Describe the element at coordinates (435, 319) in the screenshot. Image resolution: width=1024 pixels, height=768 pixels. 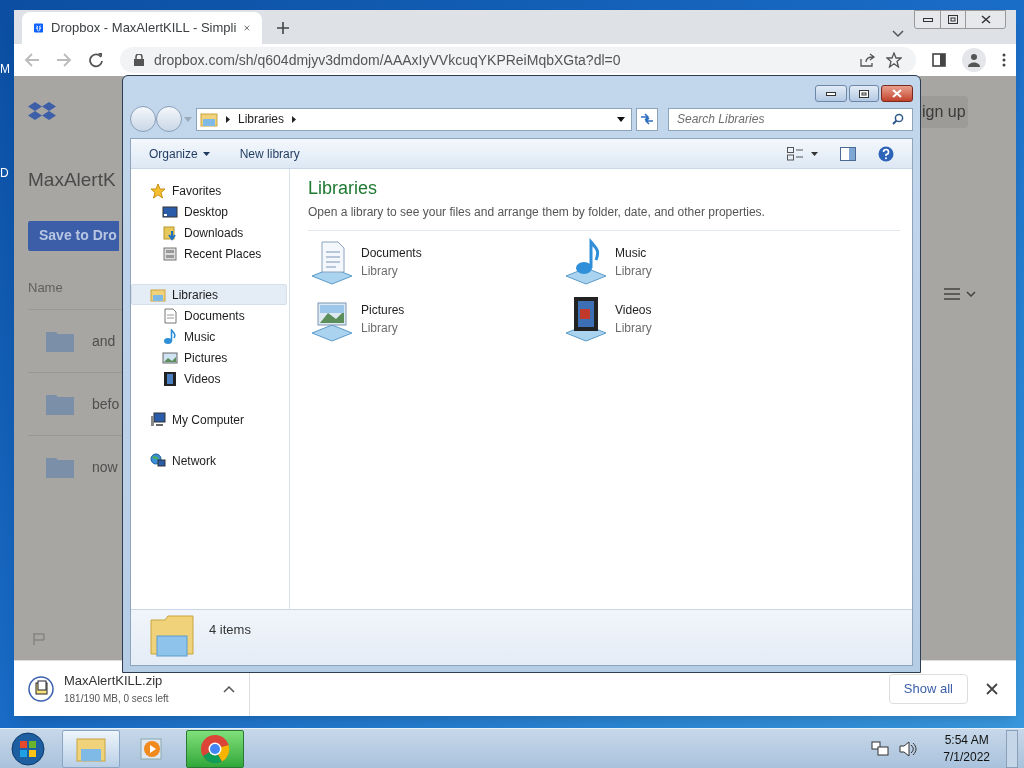
I see `library-item: Pictures Library` at that location.